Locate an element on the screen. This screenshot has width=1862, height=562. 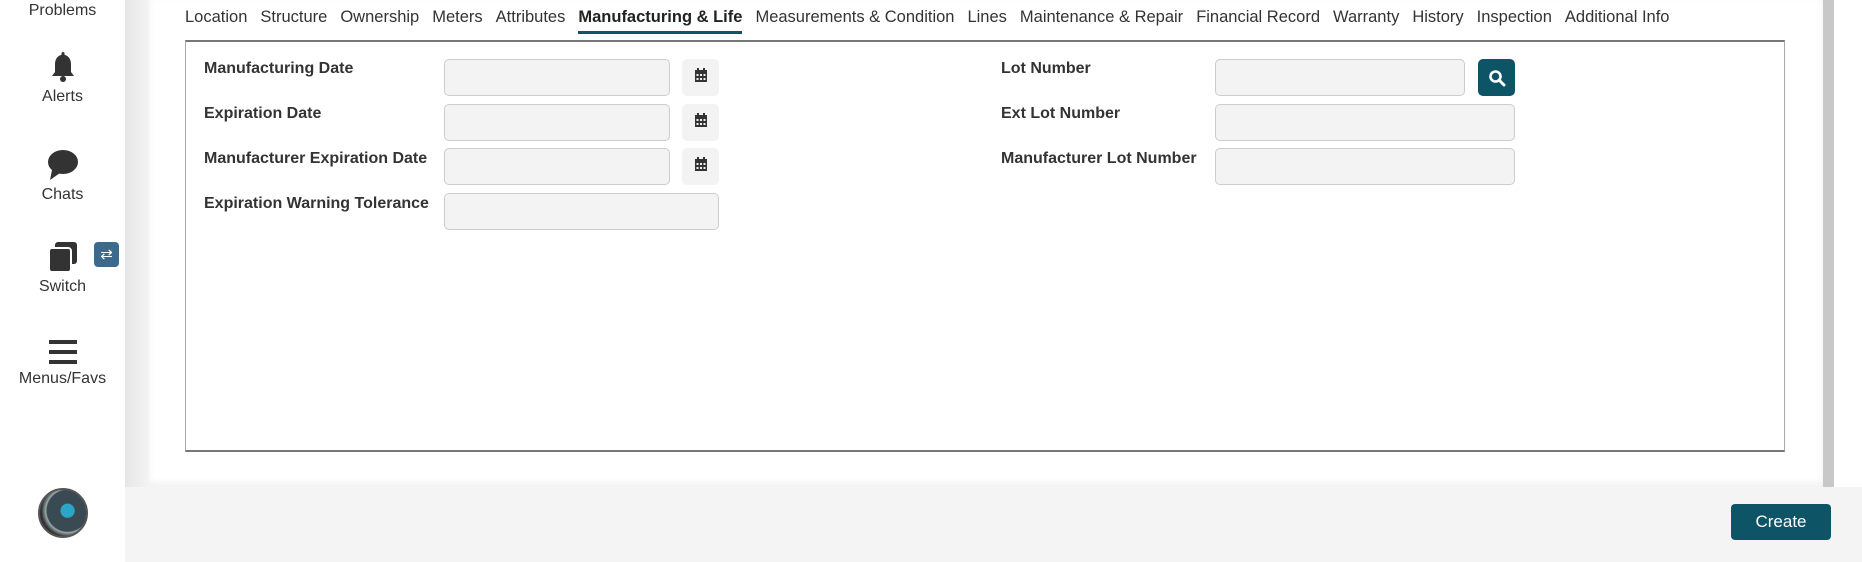
tab-additional-info: Additional Info is located at coordinates (1617, 20).